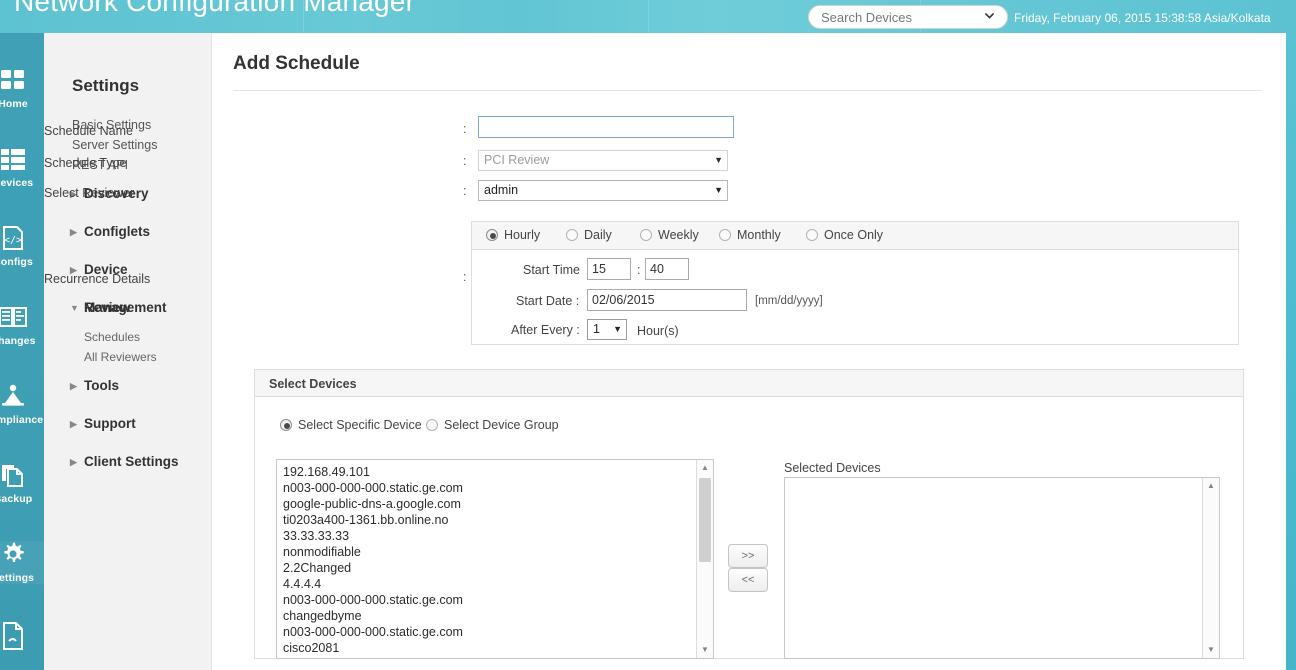 The height and width of the screenshot is (670, 1296). What do you see at coordinates (854, 235) in the screenshot?
I see `recurrence-mode-label: Once Only` at bounding box center [854, 235].